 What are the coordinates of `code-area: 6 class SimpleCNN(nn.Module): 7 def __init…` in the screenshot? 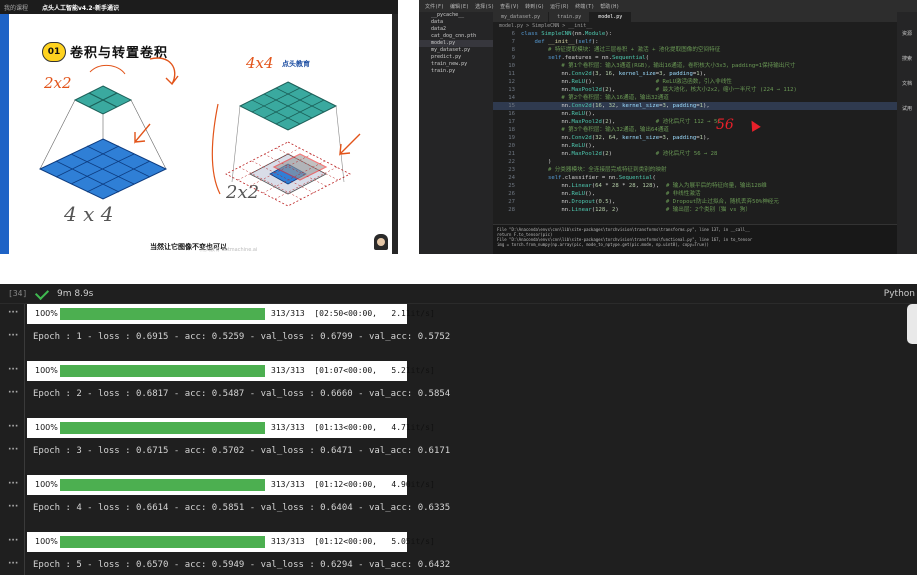 It's located at (695, 126).